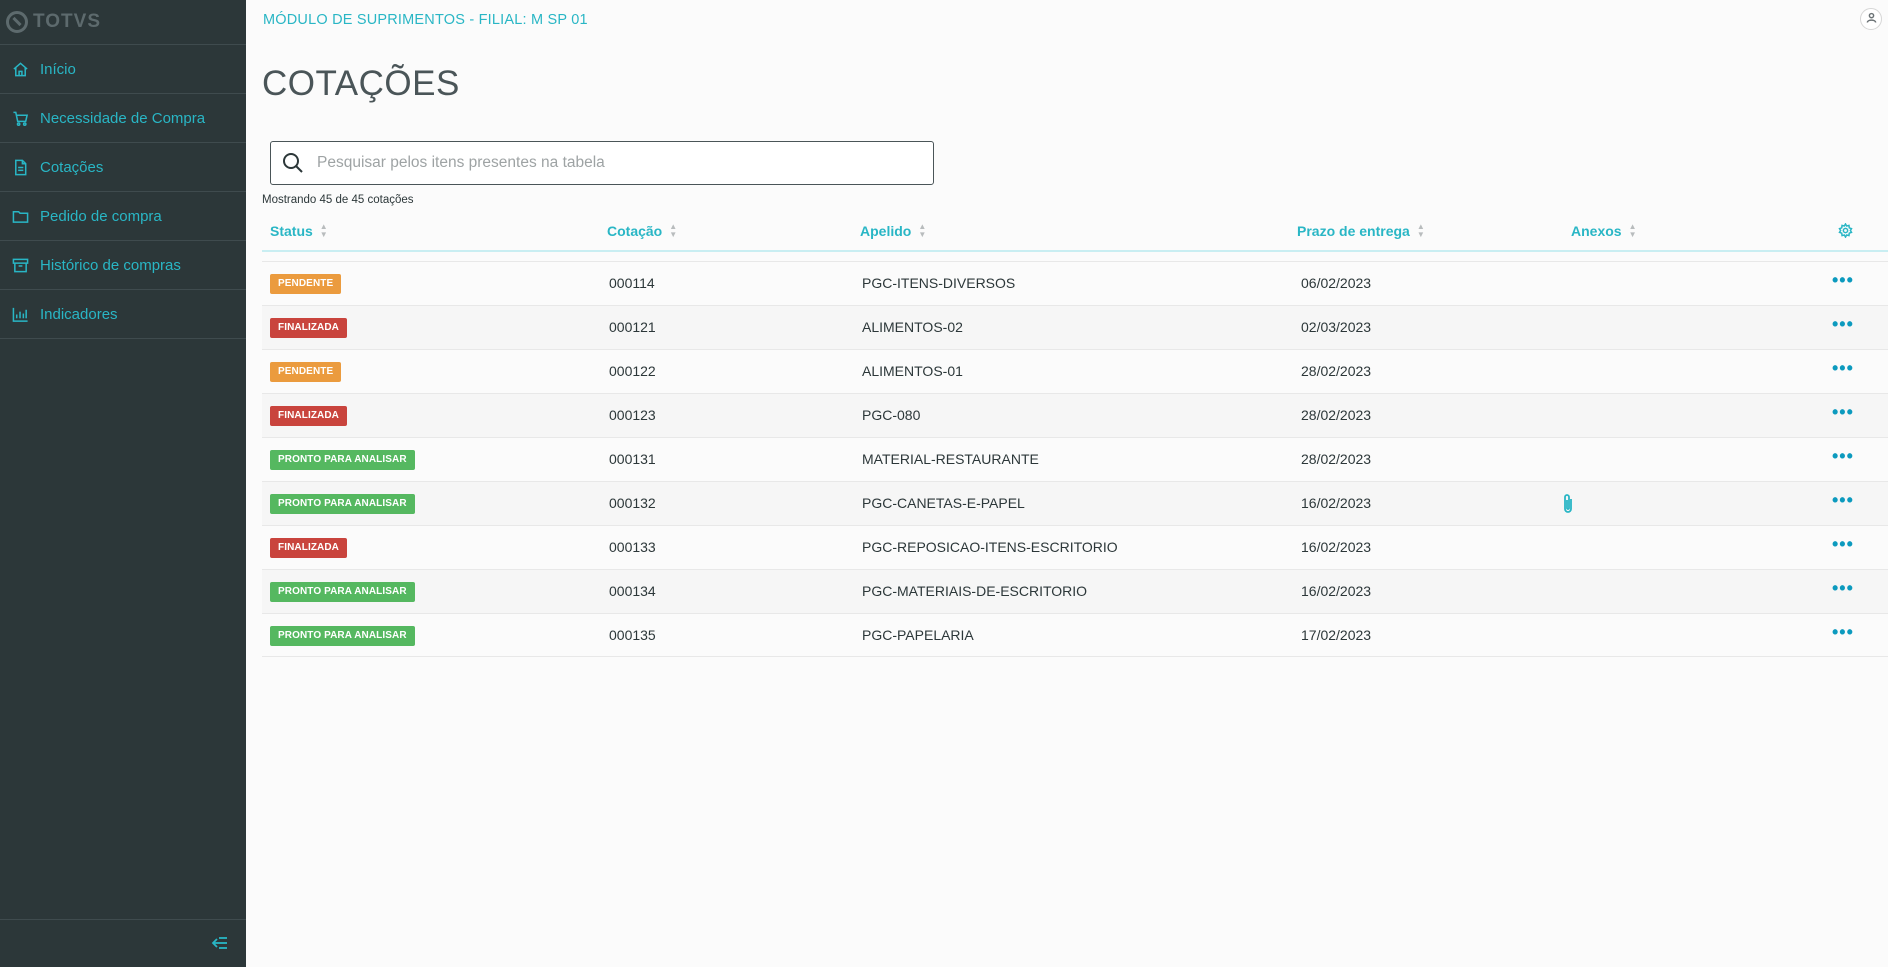 The height and width of the screenshot is (967, 1888). What do you see at coordinates (1075, 371) in the screenshot?
I see `table-row: PENDENTE 000122 ALIMENTOS-01 28/02/2023 •••` at bounding box center [1075, 371].